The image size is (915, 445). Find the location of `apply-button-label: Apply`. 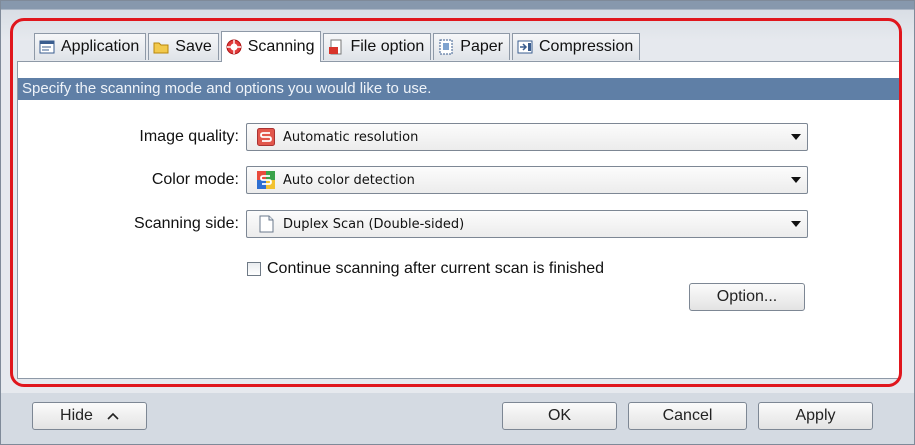

apply-button-label: Apply is located at coordinates (815, 415).